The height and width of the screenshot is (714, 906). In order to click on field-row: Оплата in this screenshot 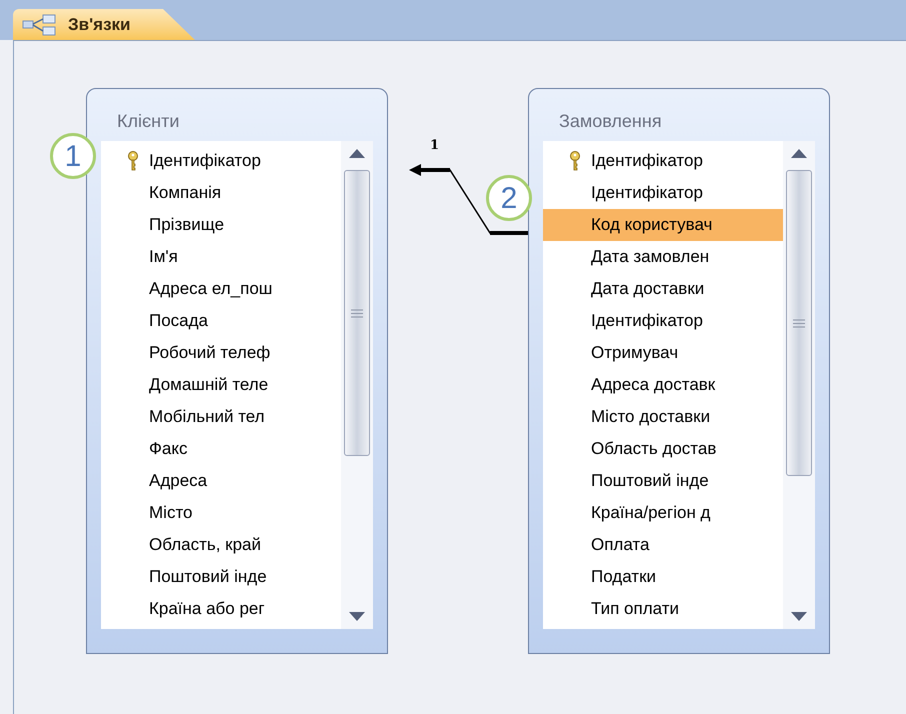, I will do `click(663, 545)`.